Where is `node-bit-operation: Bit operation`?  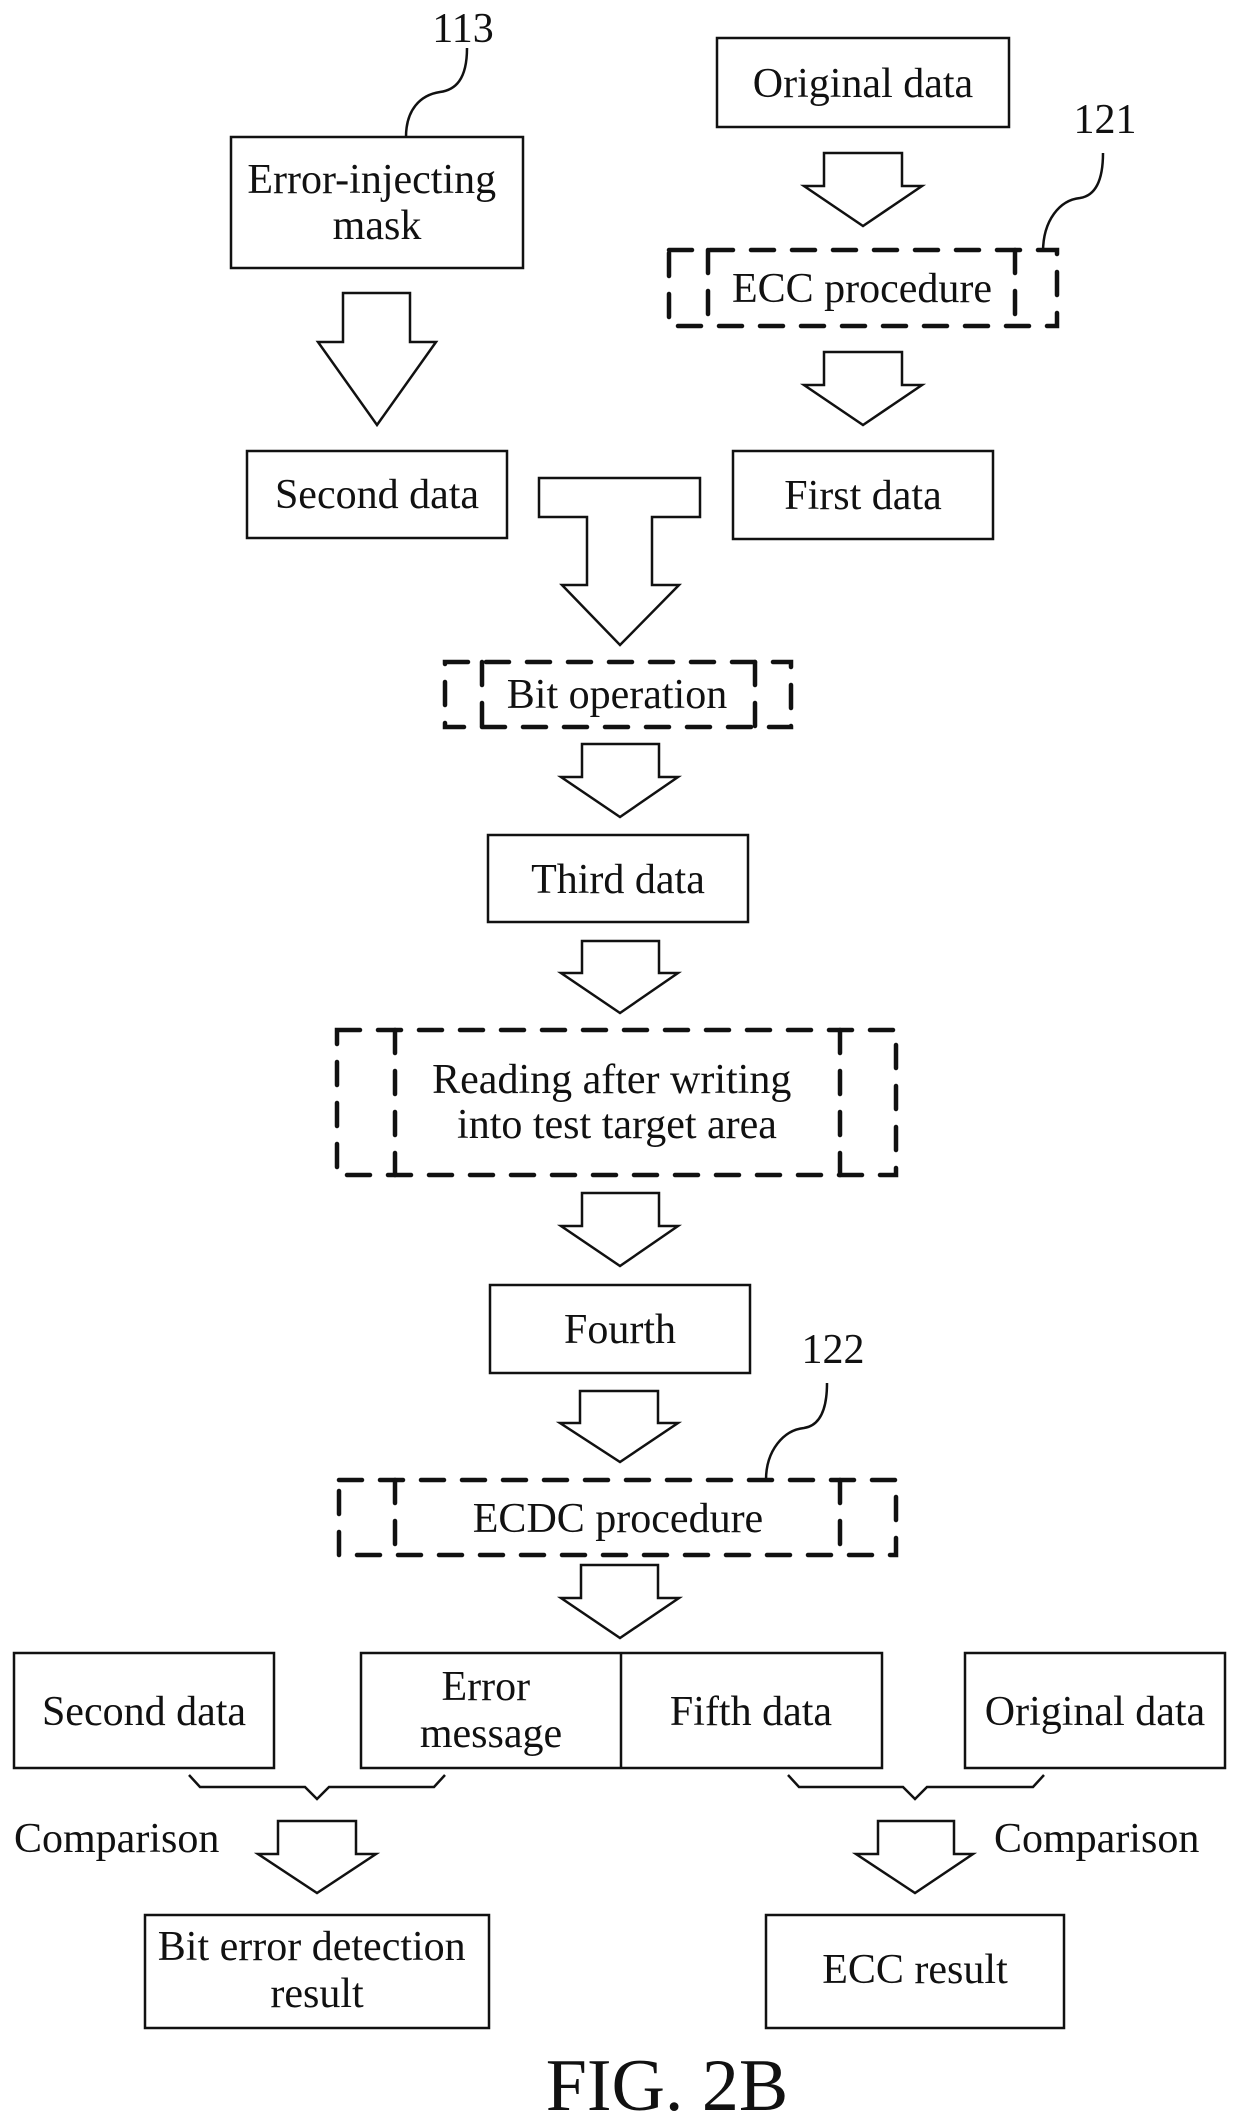
node-bit-operation: Bit operation is located at coordinates (618, 694).